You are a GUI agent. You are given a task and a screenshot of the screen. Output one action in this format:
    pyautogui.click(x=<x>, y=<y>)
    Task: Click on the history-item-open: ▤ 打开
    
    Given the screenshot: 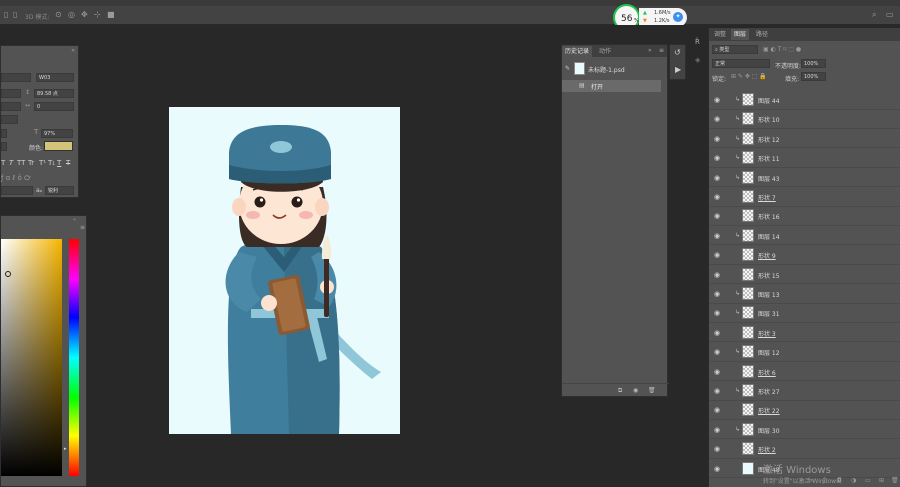 What is the action you would take?
    pyautogui.click(x=611, y=86)
    